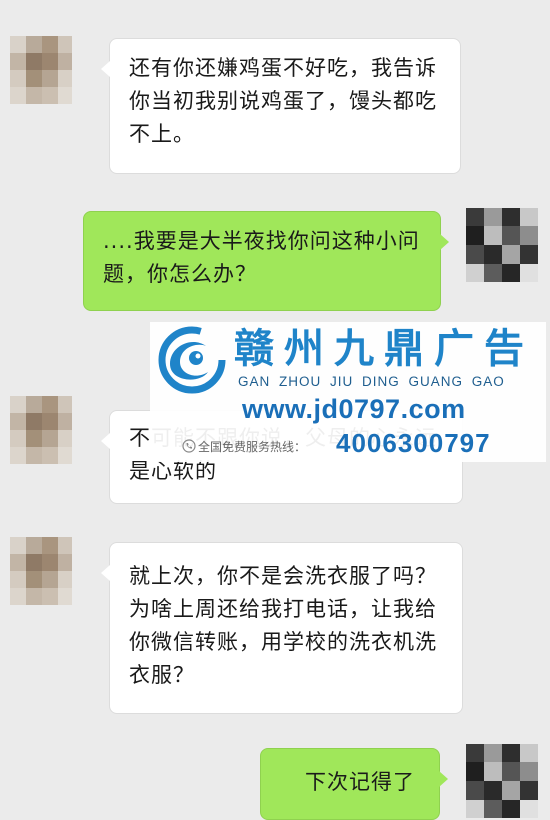 Image resolution: width=550 pixels, height=820 pixels. Describe the element at coordinates (189, 447) in the screenshot. I see `phone-icon` at that location.